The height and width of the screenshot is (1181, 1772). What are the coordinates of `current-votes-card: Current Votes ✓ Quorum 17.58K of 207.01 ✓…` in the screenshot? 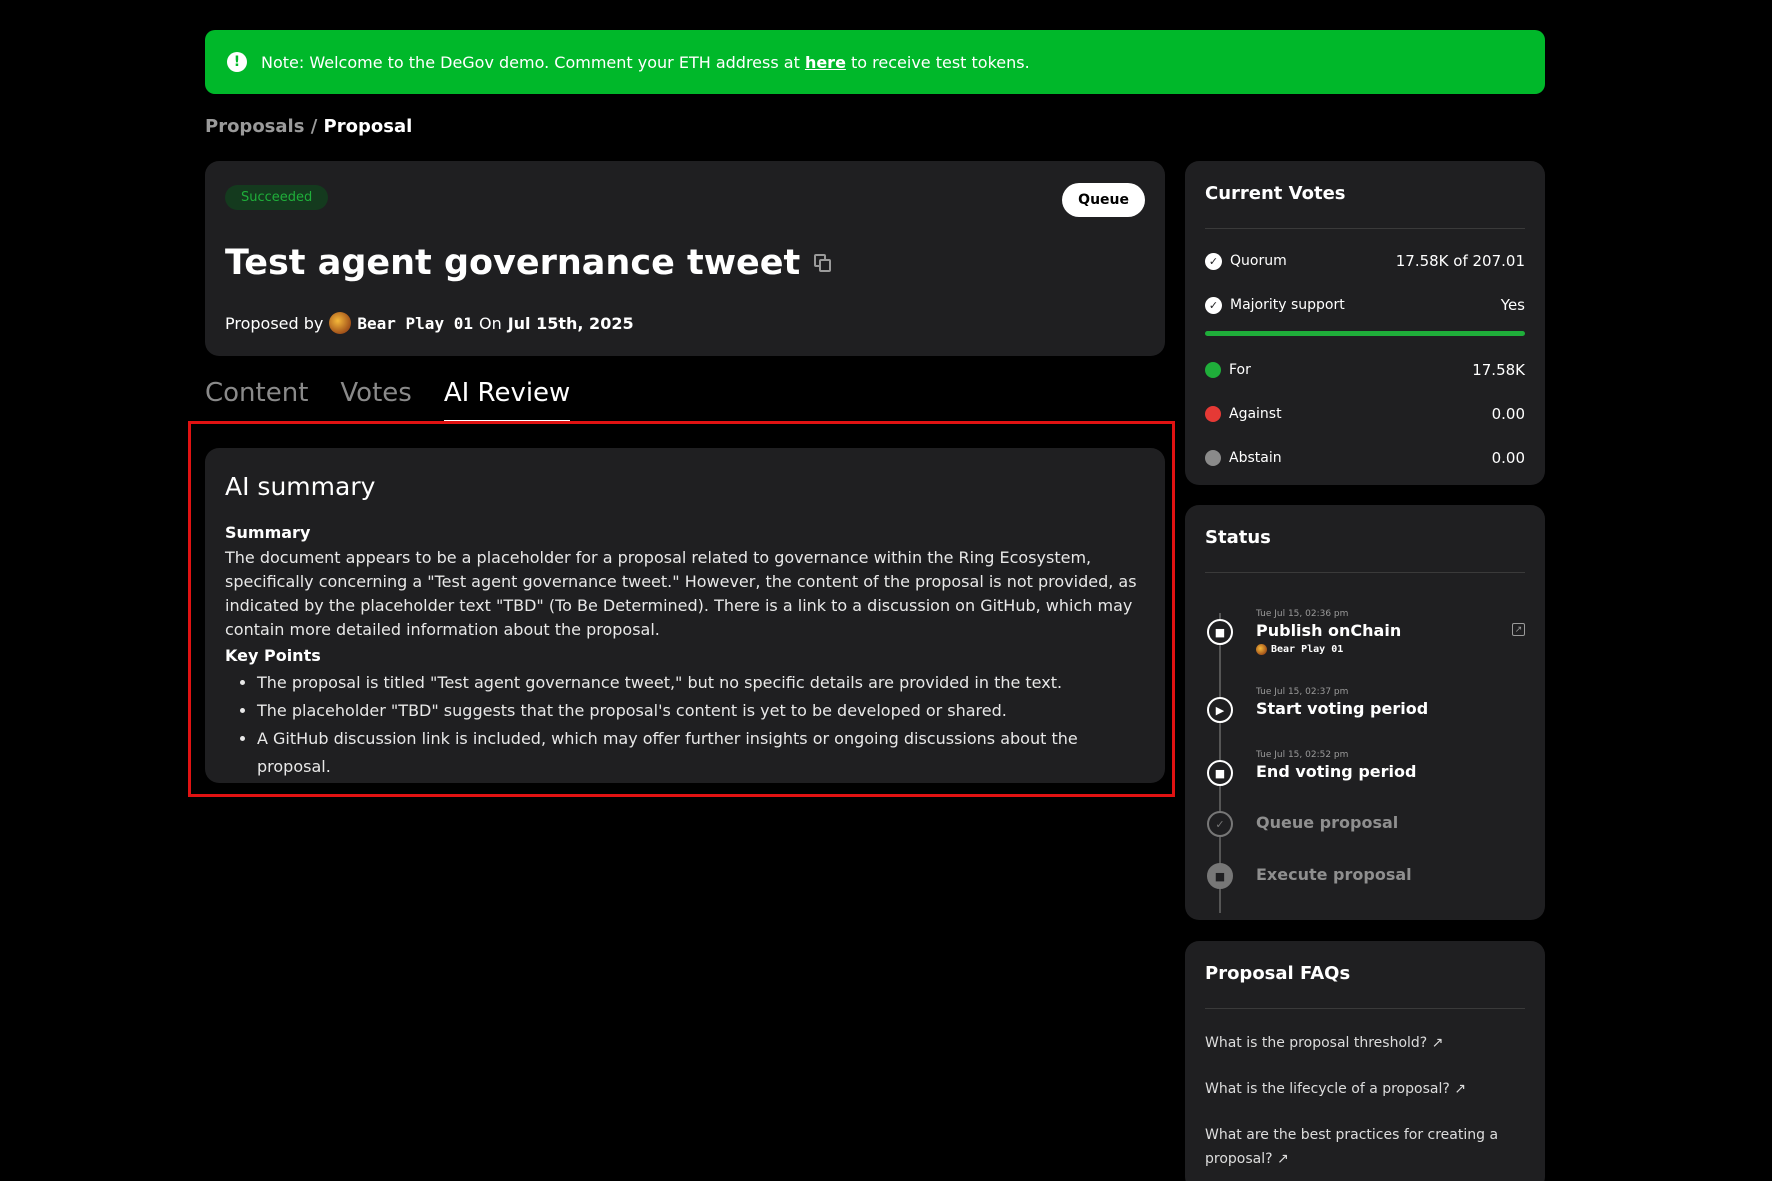 It's located at (1365, 323).